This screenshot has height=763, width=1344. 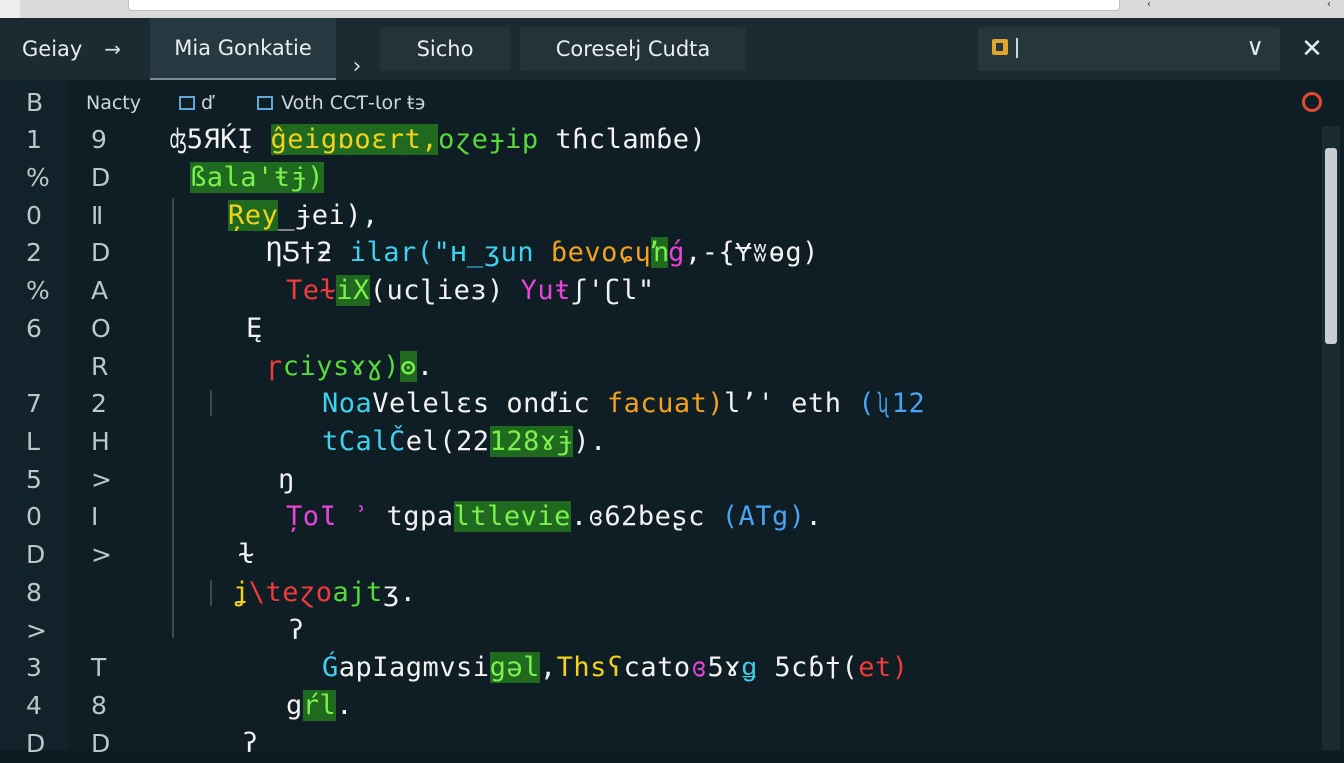 What do you see at coordinates (33, 441) in the screenshot?
I see `line-number: L` at bounding box center [33, 441].